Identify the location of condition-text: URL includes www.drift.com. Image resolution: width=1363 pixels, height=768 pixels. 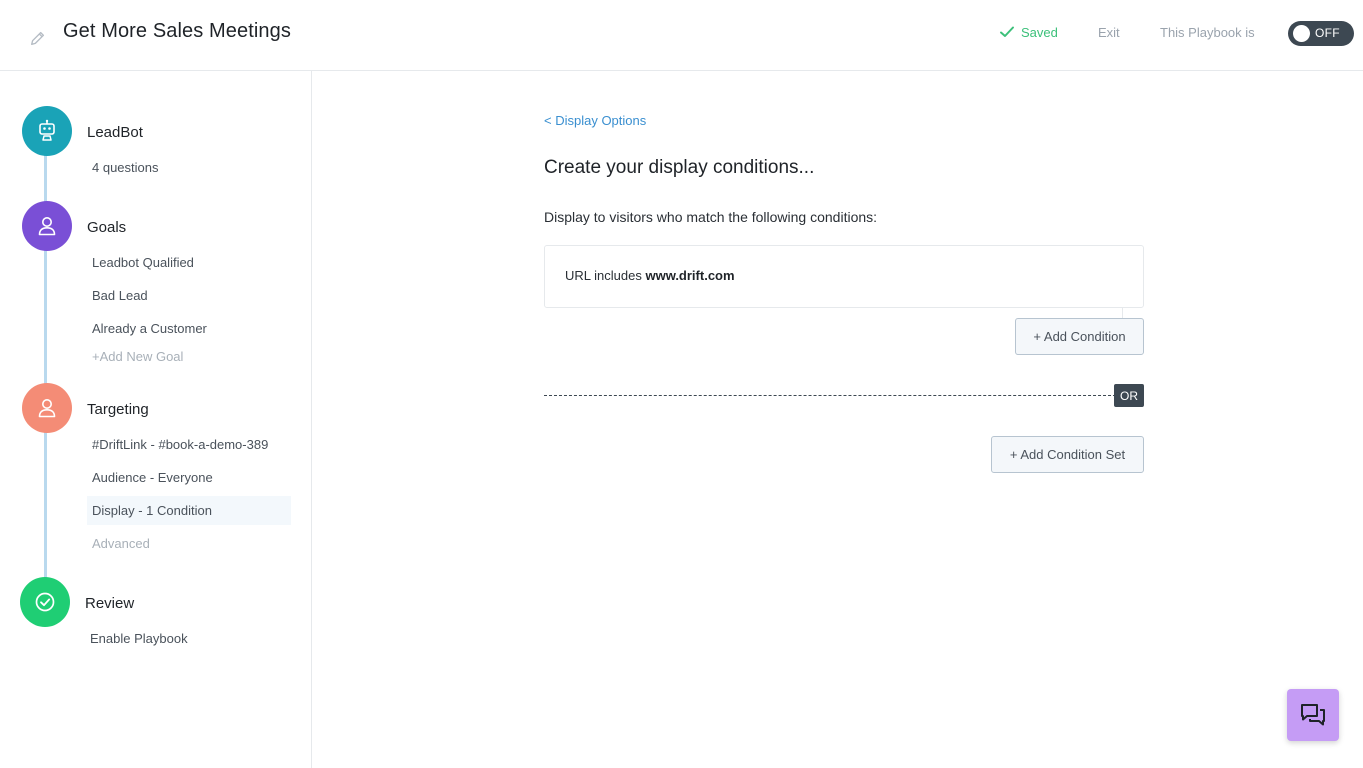
(650, 275).